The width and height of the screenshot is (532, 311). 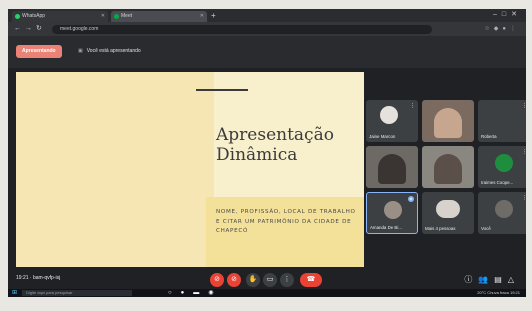 I want to click on edge-icon: ●, so click(x=187, y=293).